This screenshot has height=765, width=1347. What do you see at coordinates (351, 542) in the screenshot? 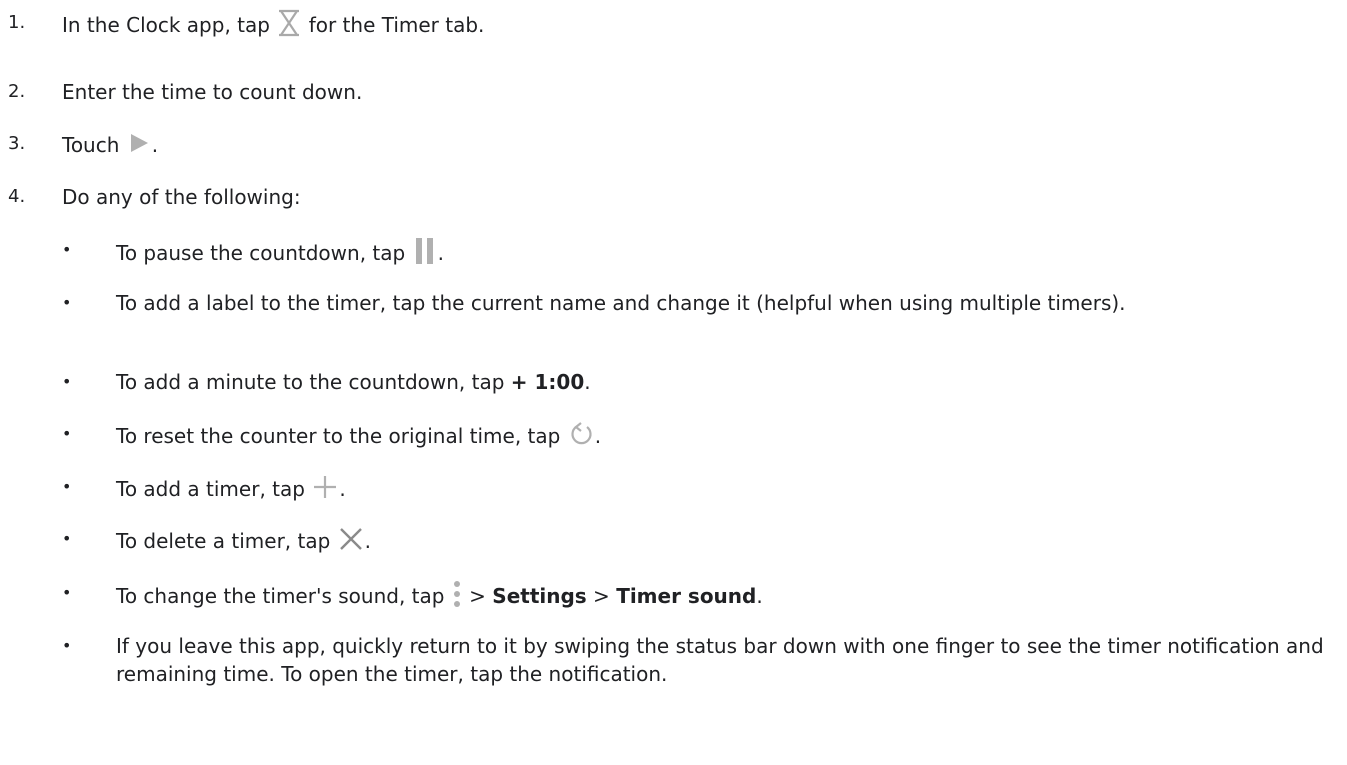
I see `close-icon` at bounding box center [351, 542].